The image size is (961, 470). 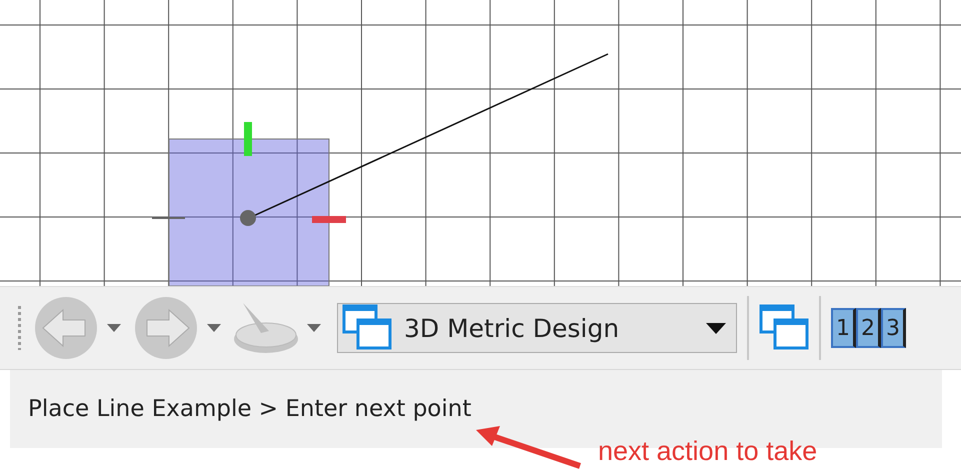 What do you see at coordinates (843, 328) in the screenshot?
I see `view-number-button: 1` at bounding box center [843, 328].